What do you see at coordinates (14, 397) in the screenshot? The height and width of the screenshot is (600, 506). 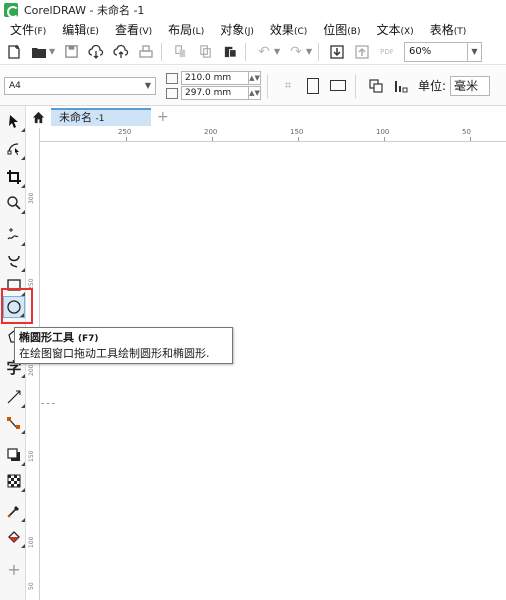 I see `parallel-dimension-tool-icon` at bounding box center [14, 397].